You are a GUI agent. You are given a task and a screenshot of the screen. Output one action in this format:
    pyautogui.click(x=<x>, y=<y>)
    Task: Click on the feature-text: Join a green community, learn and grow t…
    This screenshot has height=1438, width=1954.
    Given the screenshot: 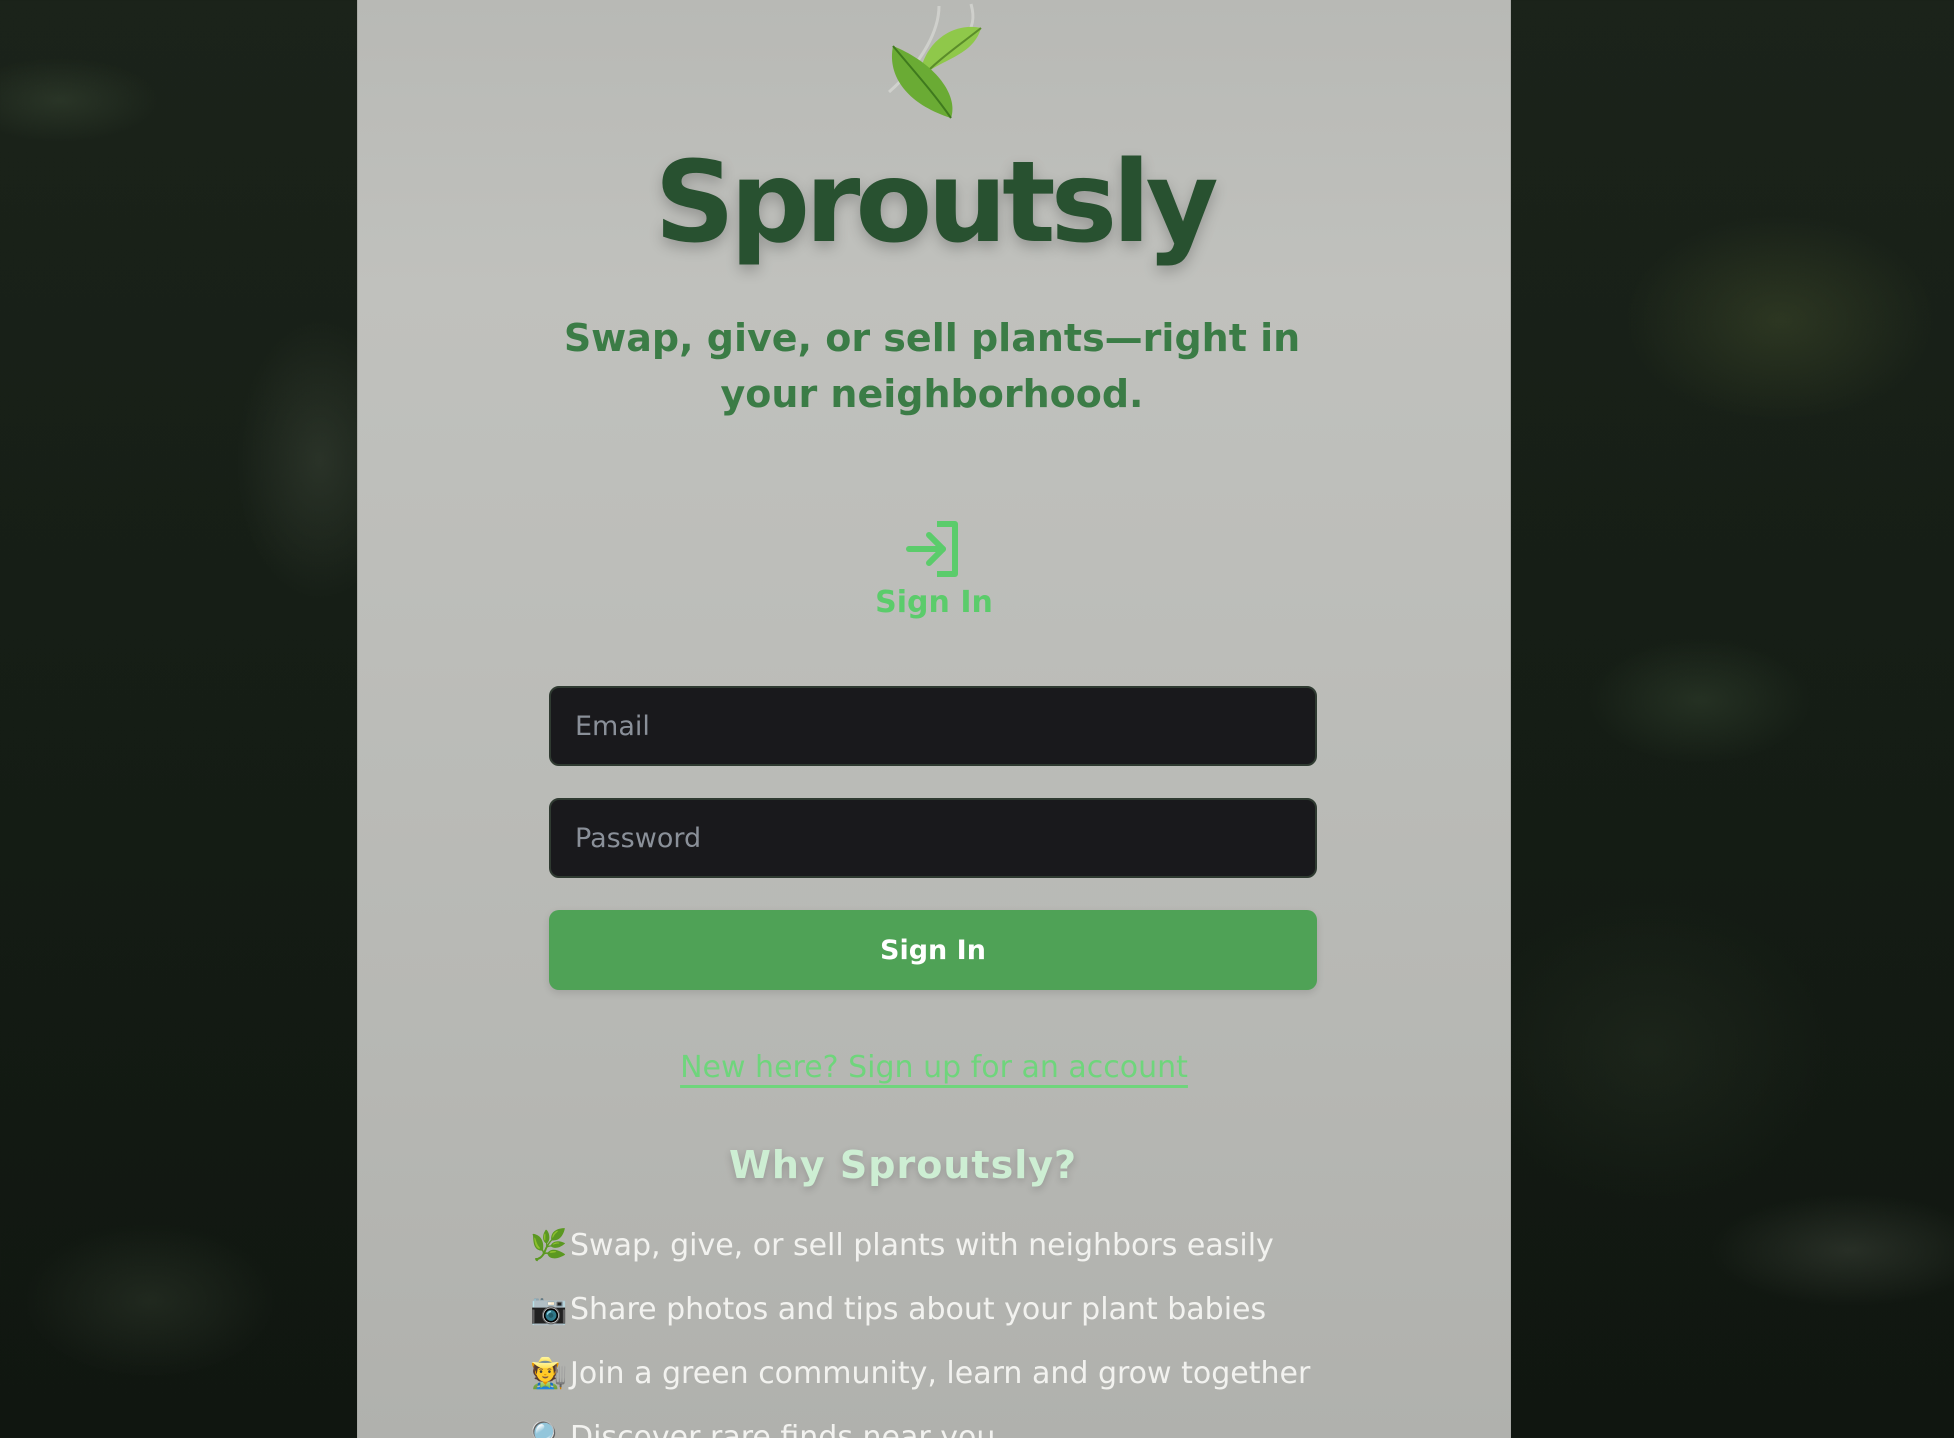 What is the action you would take?
    pyautogui.click(x=940, y=1373)
    